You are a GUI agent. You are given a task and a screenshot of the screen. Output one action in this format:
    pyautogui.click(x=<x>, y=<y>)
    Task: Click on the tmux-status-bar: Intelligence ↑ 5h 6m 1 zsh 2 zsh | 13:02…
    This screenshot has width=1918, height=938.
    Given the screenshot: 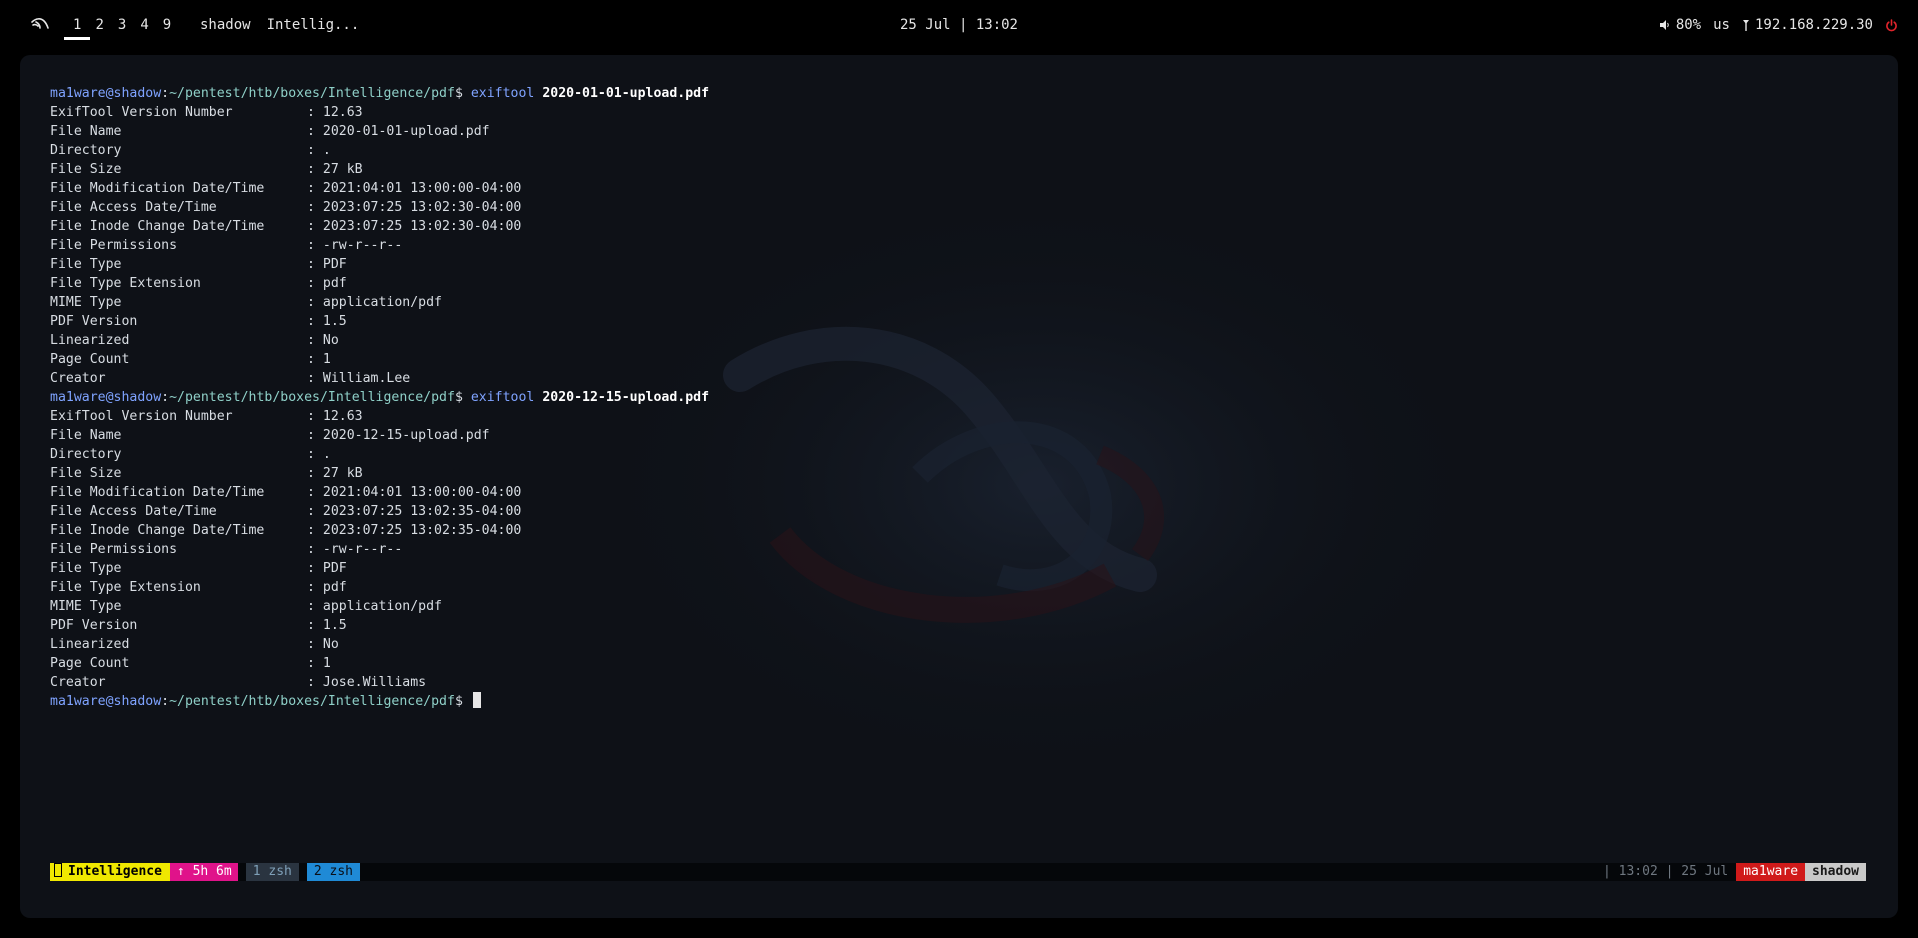 What is the action you would take?
    pyautogui.click(x=958, y=872)
    